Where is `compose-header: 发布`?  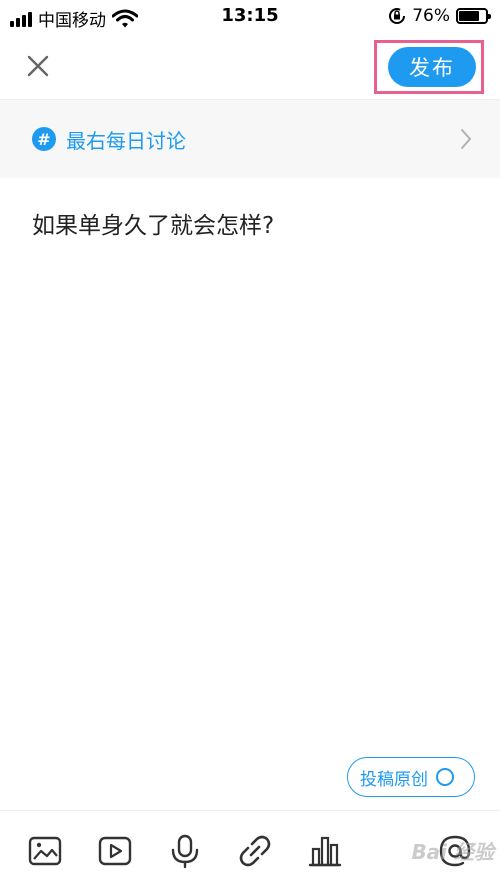
compose-header: 发布 is located at coordinates (250, 67).